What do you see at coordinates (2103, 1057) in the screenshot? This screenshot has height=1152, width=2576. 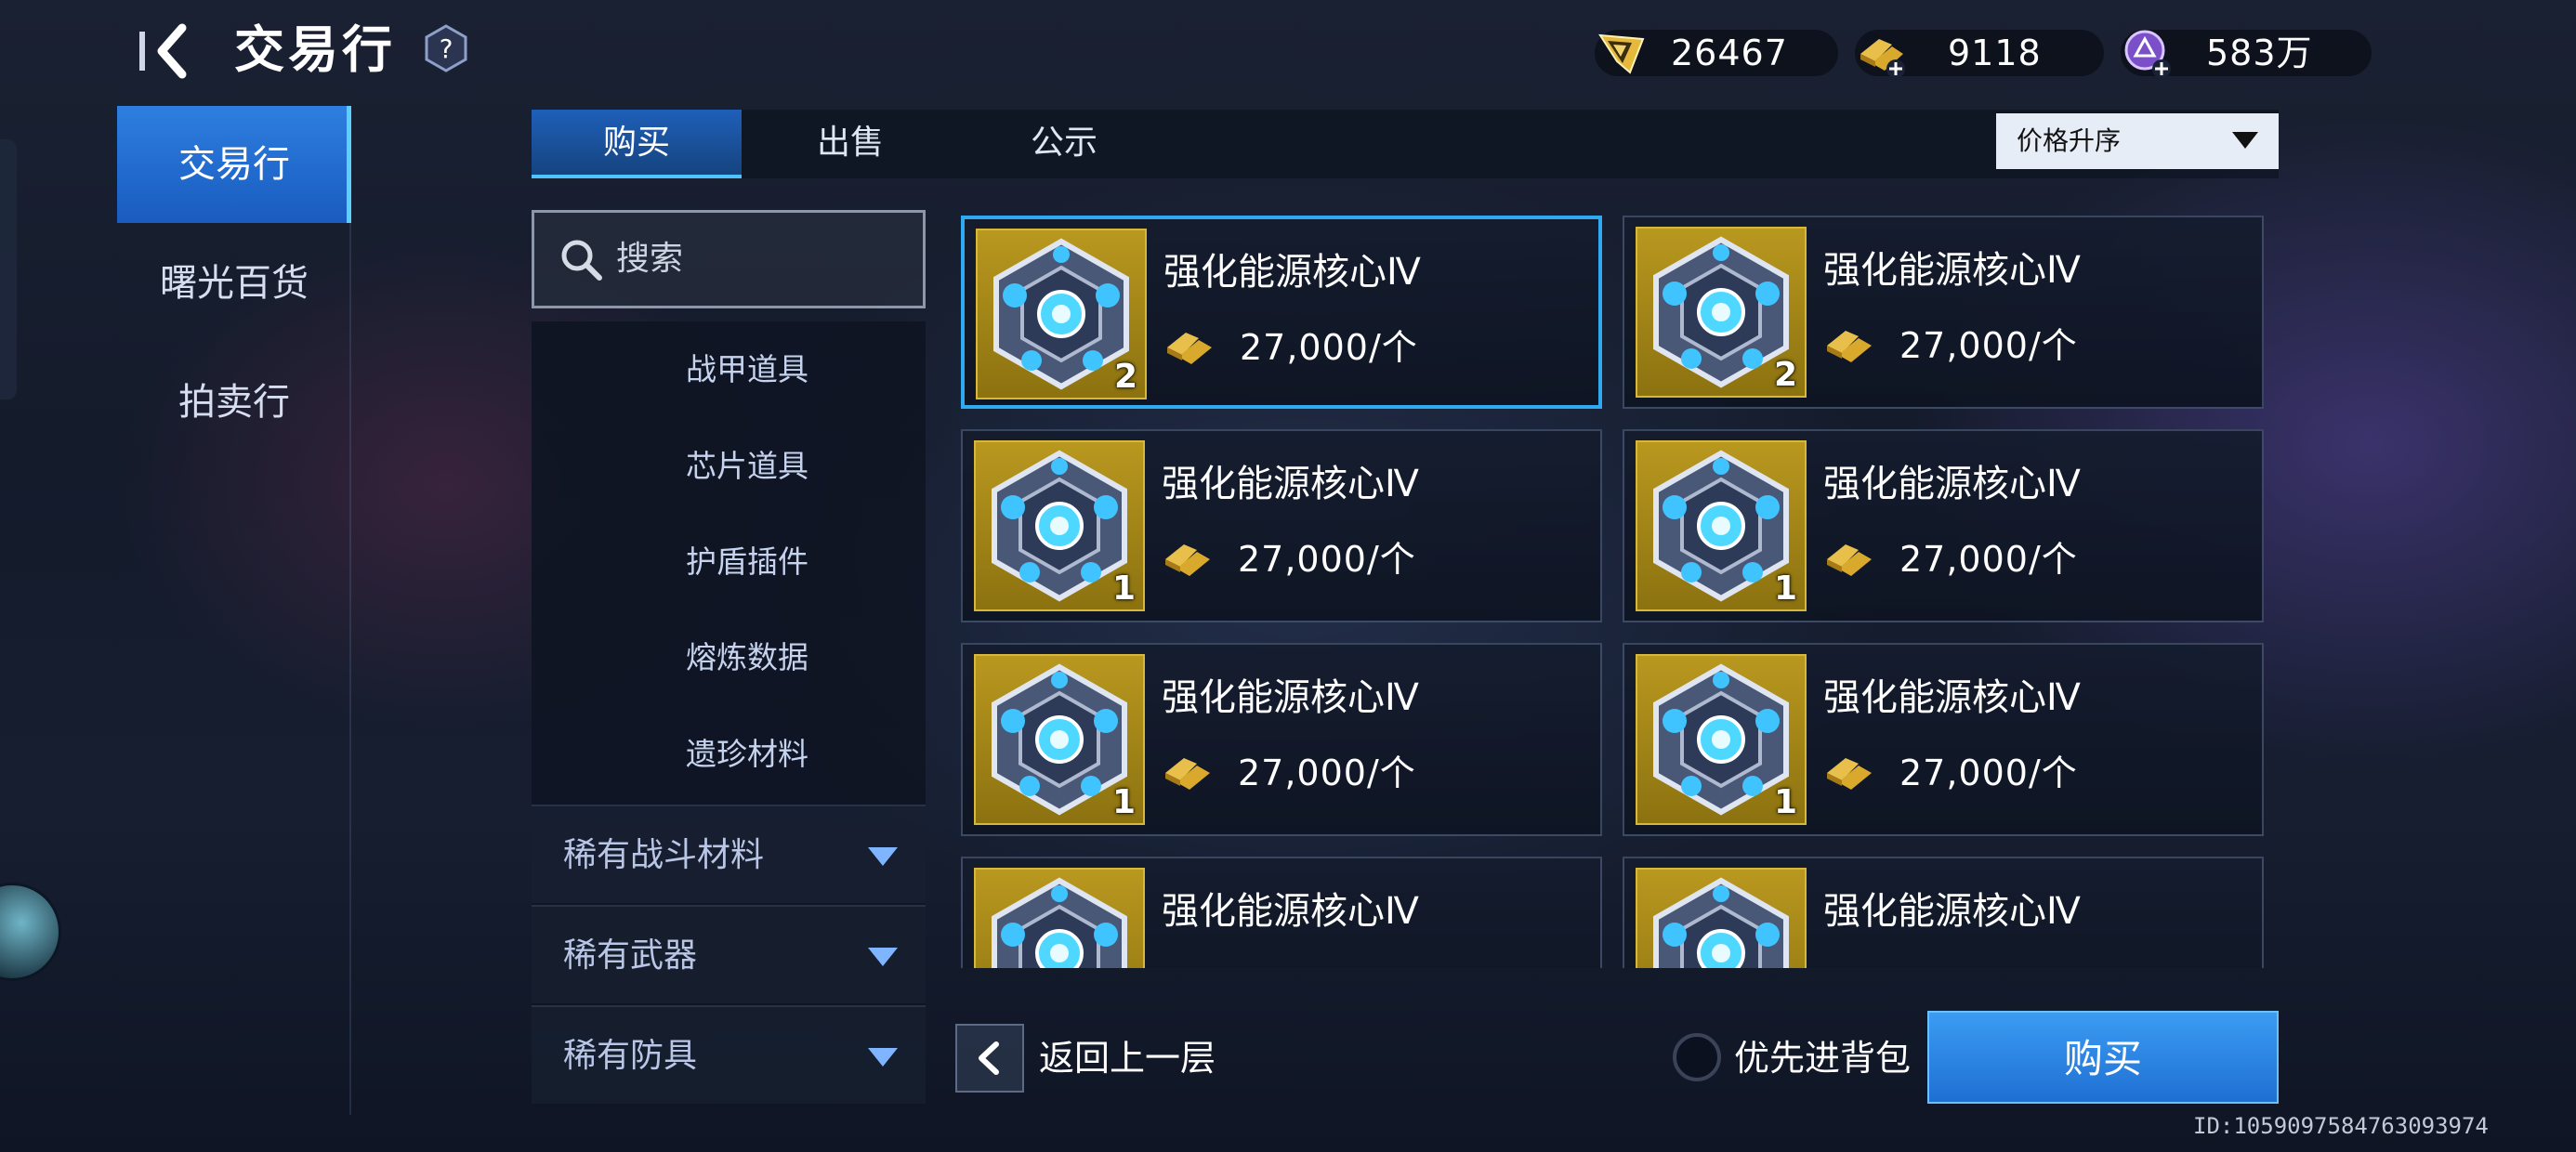 I see `buy-button: 购买` at bounding box center [2103, 1057].